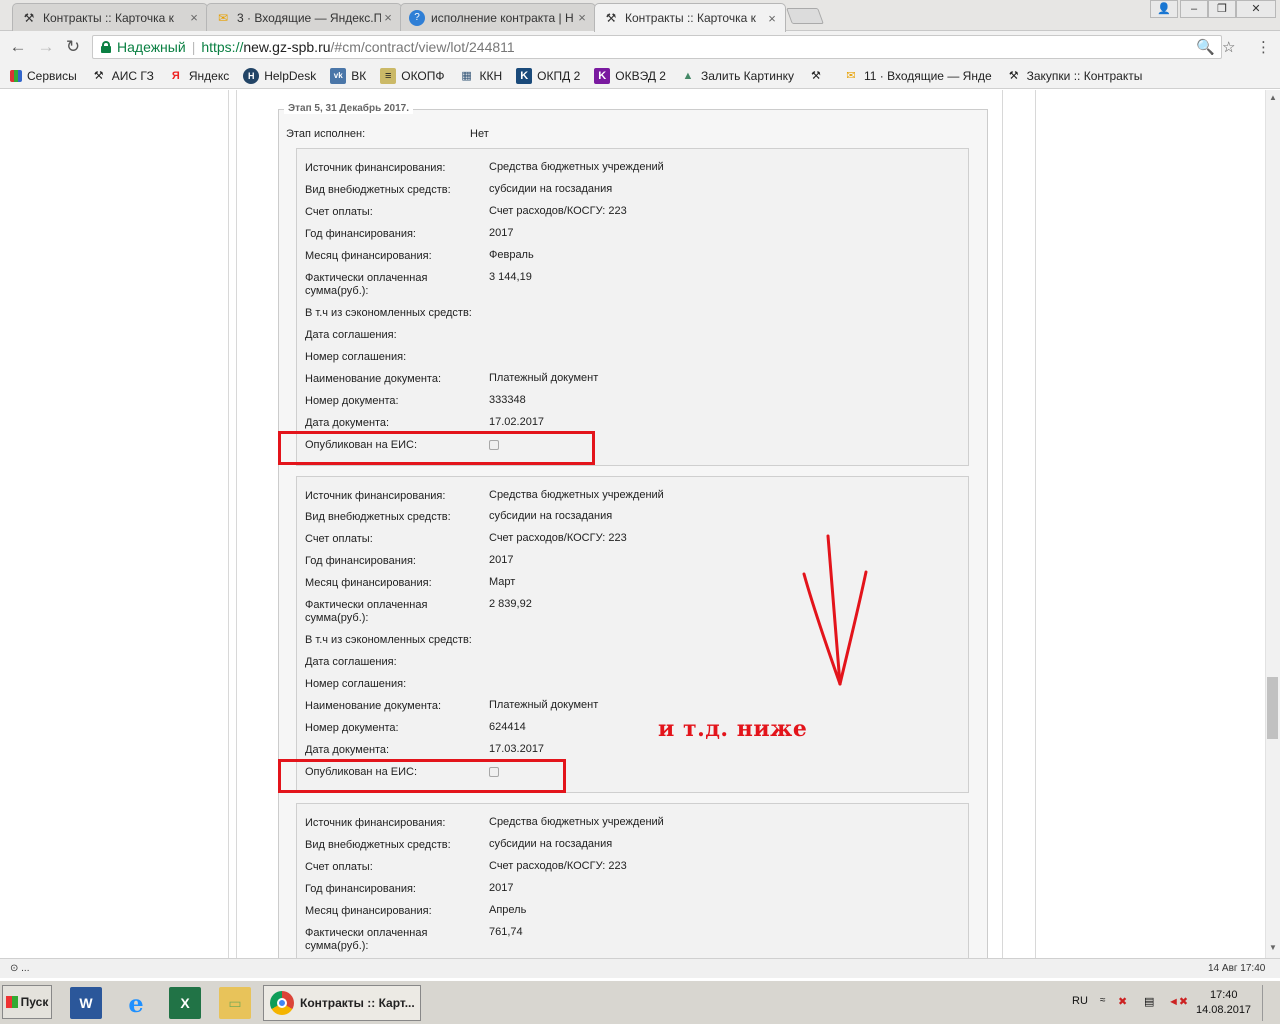 This screenshot has height=1024, width=1280. What do you see at coordinates (279, 75) in the screenshot?
I see `bookmark-helpdesk: H HelpDesk` at bounding box center [279, 75].